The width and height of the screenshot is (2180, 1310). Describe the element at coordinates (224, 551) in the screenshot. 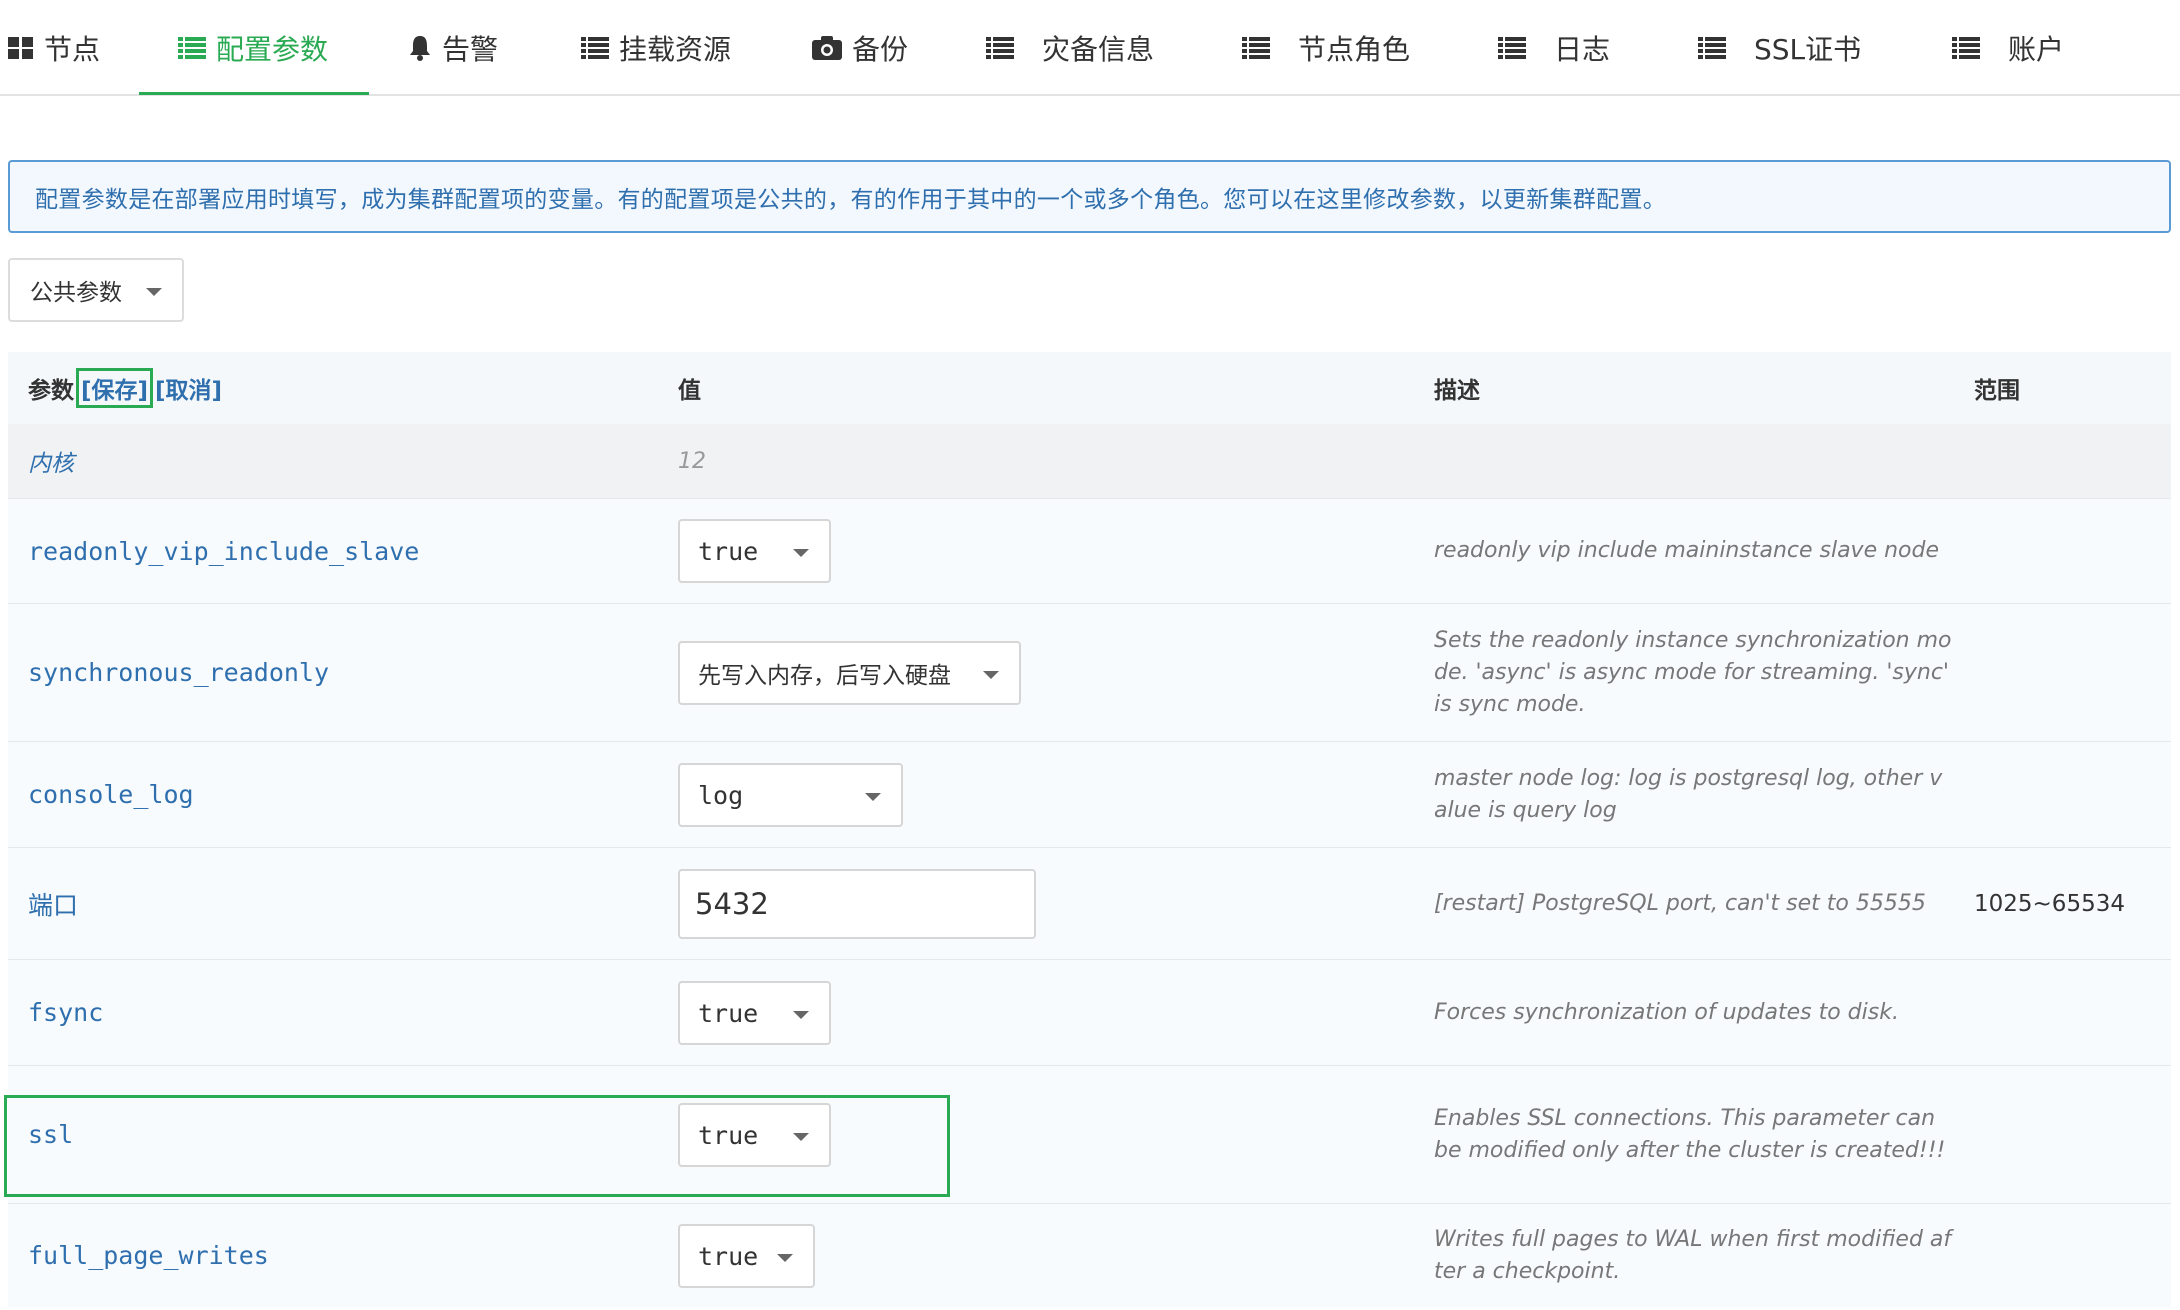

I see `param-name: readonly_vip_include_slave` at that location.